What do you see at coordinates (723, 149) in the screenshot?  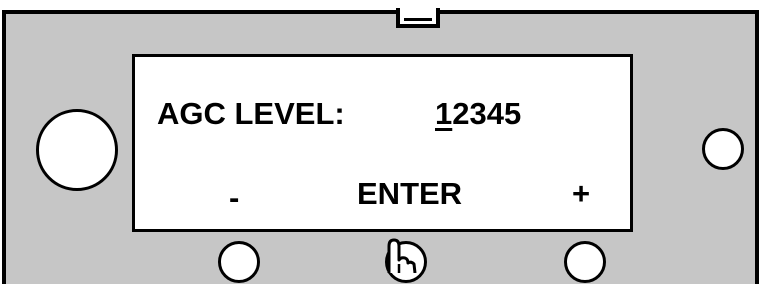 I see `side-button` at bounding box center [723, 149].